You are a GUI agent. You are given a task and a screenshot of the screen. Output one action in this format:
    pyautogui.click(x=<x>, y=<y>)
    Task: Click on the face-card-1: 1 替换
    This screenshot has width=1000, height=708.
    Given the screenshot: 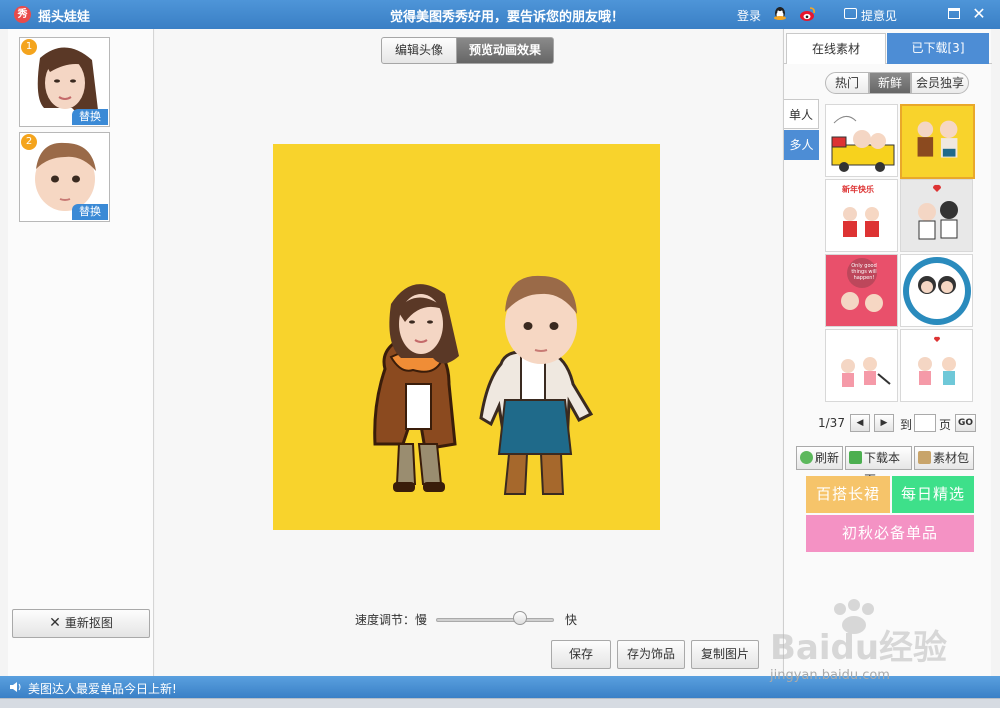 What is the action you would take?
    pyautogui.click(x=64, y=82)
    